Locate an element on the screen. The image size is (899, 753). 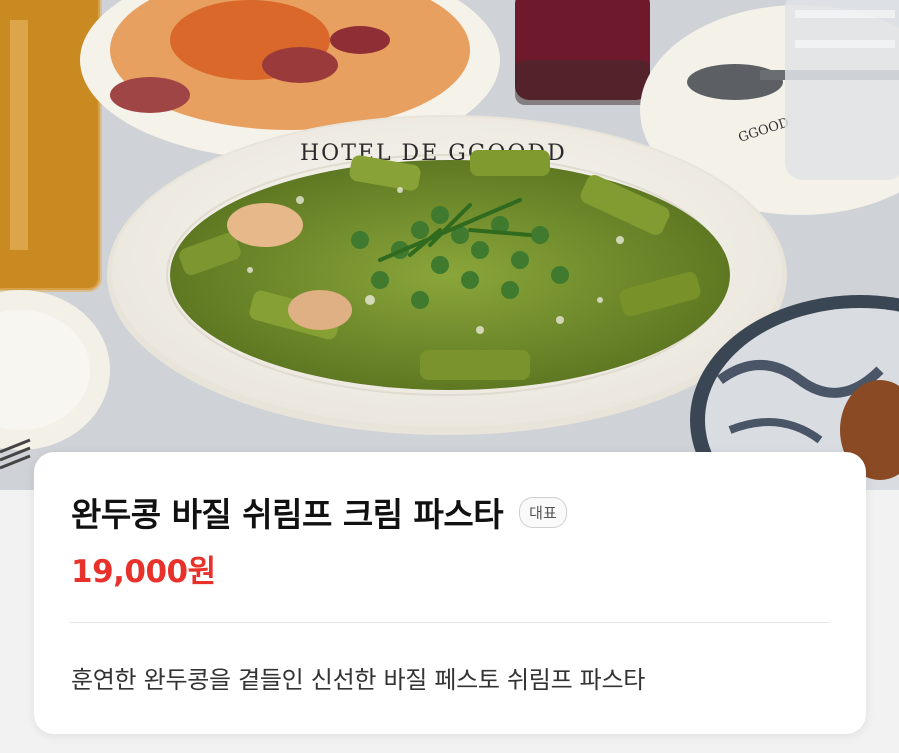
menu-description: 훈연한 완두콩을 곁들인 신선한 바질 페스토 쉬림프 파스타 is located at coordinates (358, 680).